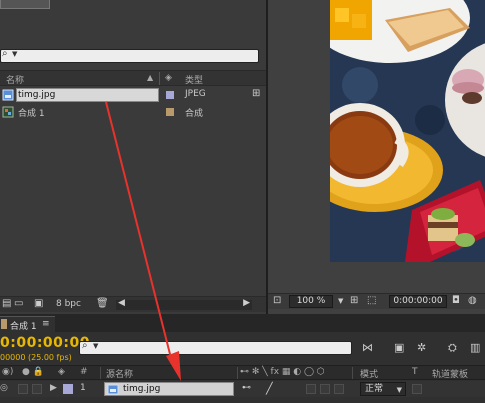  I want to click on expand-triangle-icon: ▶, so click(53, 388).